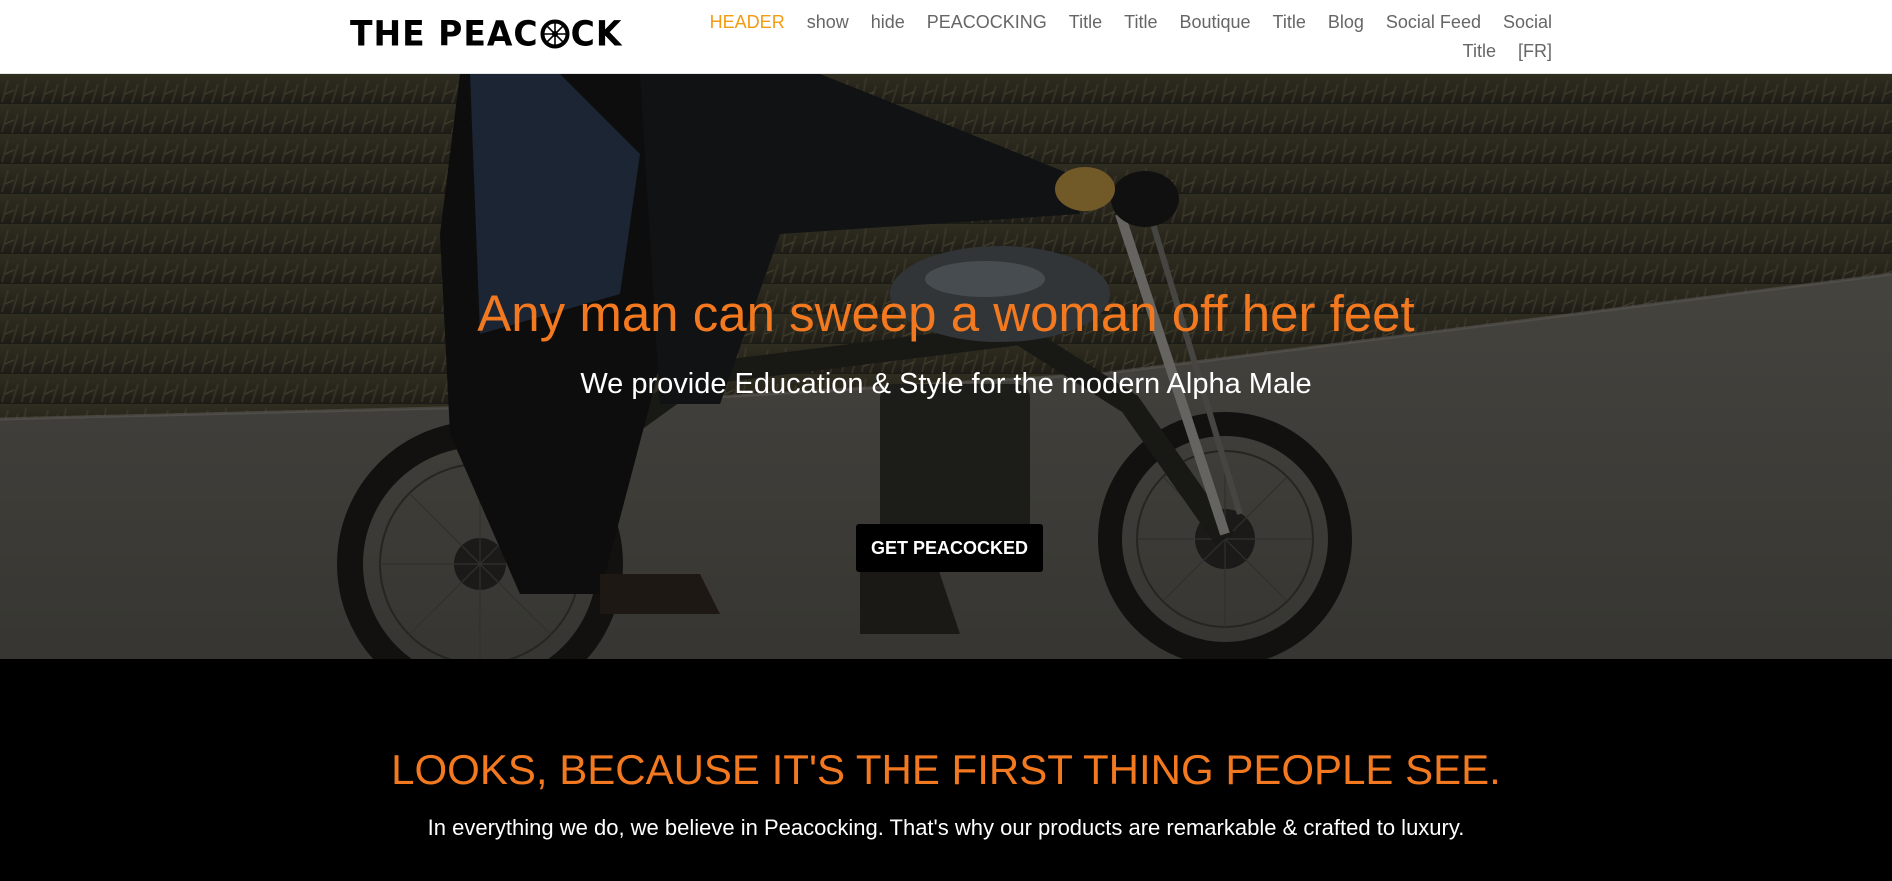  What do you see at coordinates (987, 22) in the screenshot?
I see `nav-item-peacocking: PEACOCKING` at bounding box center [987, 22].